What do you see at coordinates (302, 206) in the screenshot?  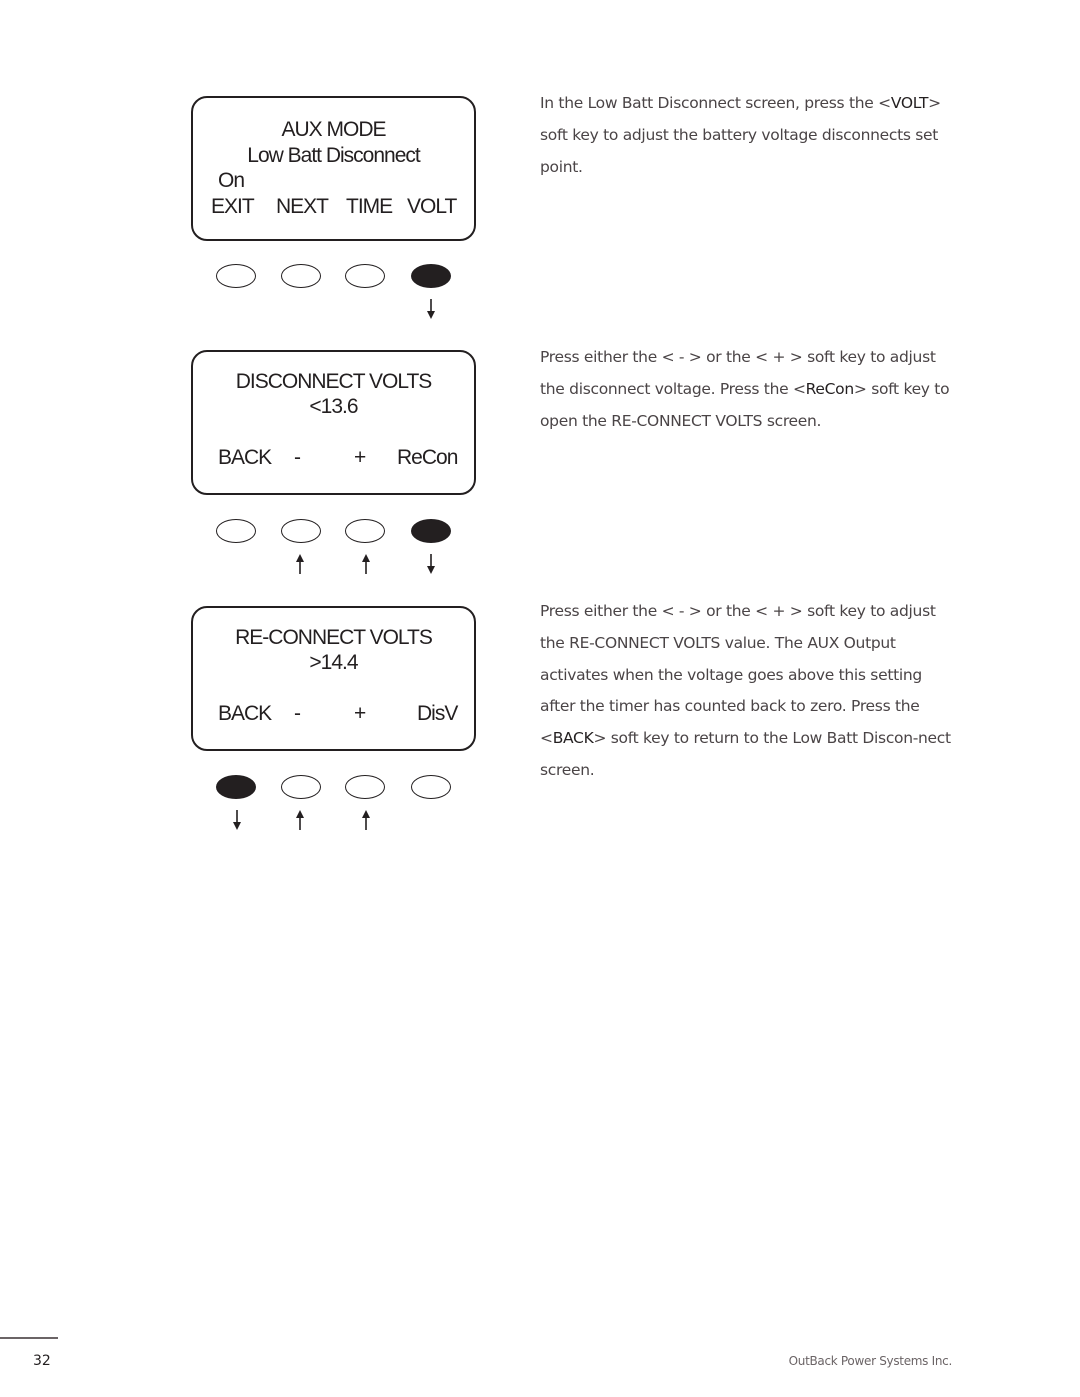 I see `softkey-label-next: NEXT` at bounding box center [302, 206].